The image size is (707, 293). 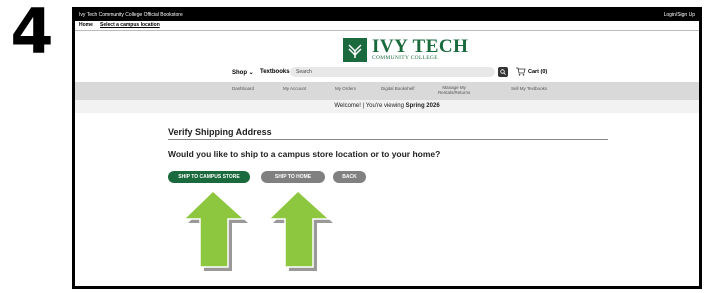 I want to click on search-button, so click(x=503, y=72).